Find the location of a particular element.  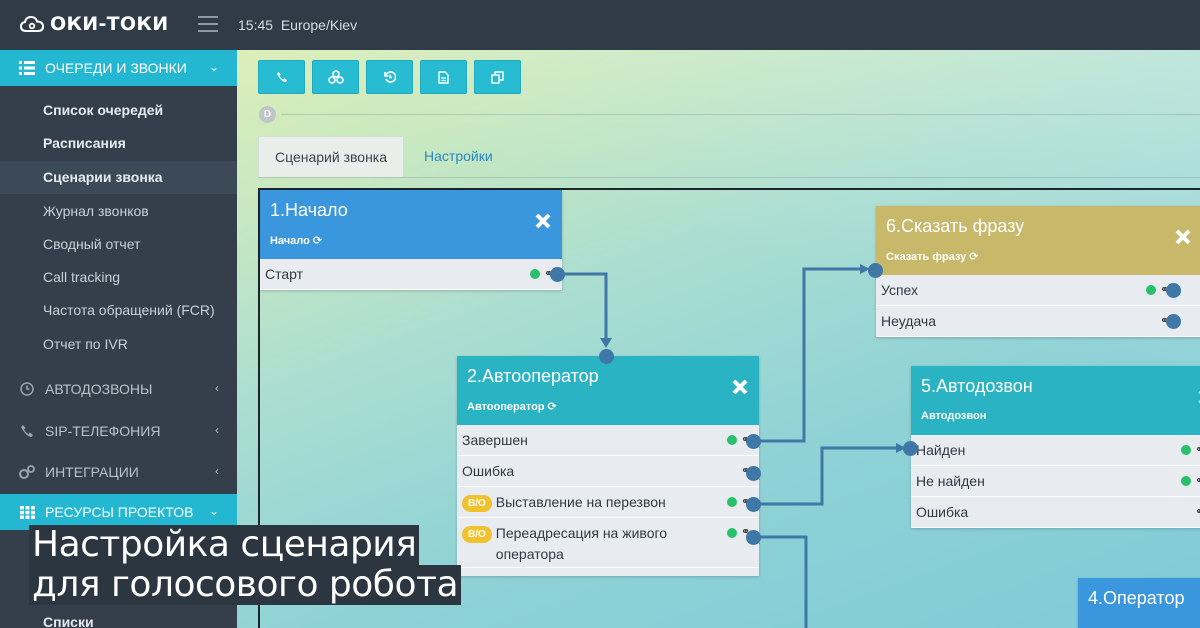

tab-settings: Настройки is located at coordinates (456, 156).